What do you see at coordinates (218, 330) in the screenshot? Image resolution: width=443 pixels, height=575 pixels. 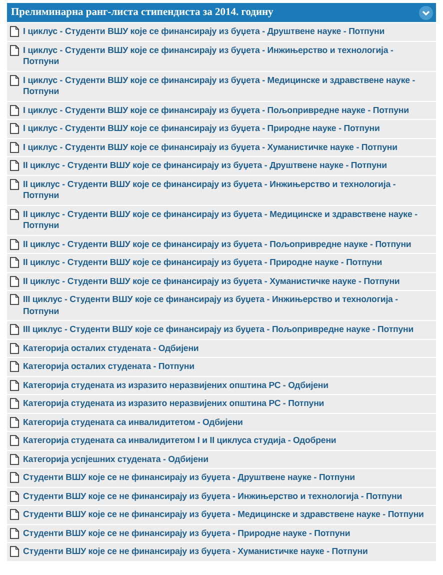 I see `document-link: III циклус - Студенти ВШУ које се финансирају из буџета - Пољопривредне науке - Потпуни` at bounding box center [218, 330].